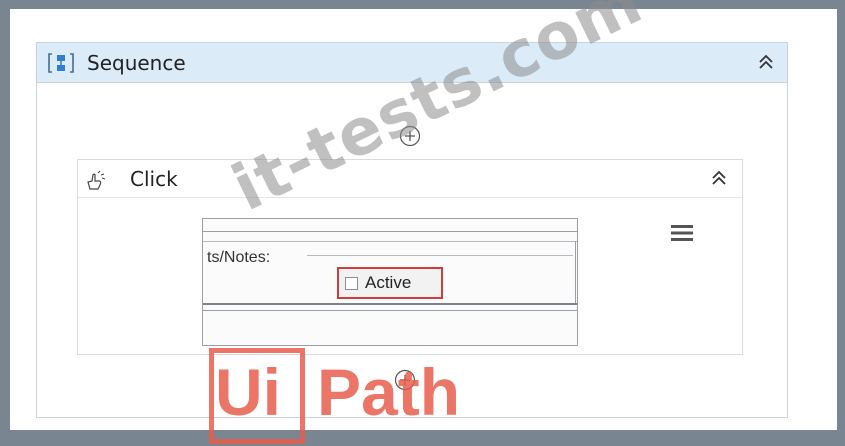  I want to click on active-checkbox, so click(351, 283).